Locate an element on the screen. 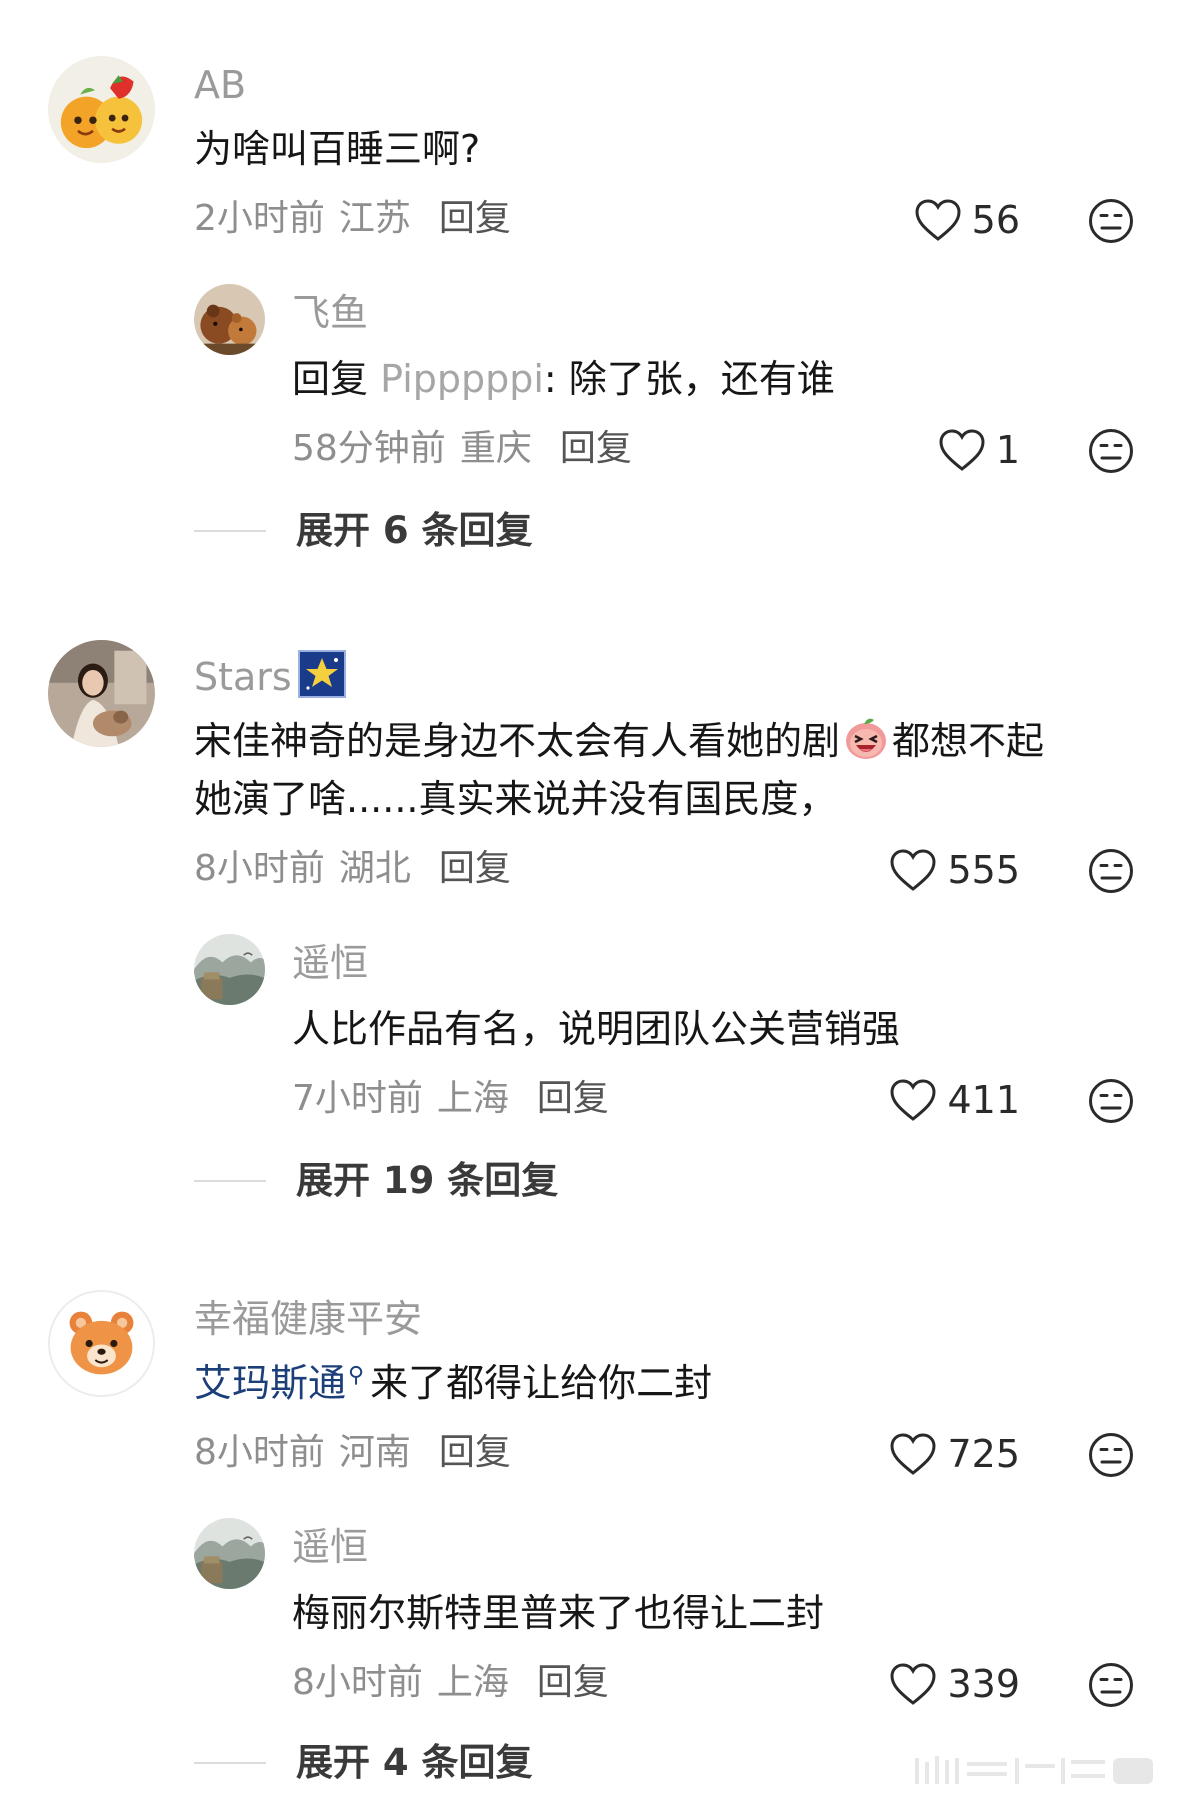  bear-toy-avatar-icon is located at coordinates (229, 319).